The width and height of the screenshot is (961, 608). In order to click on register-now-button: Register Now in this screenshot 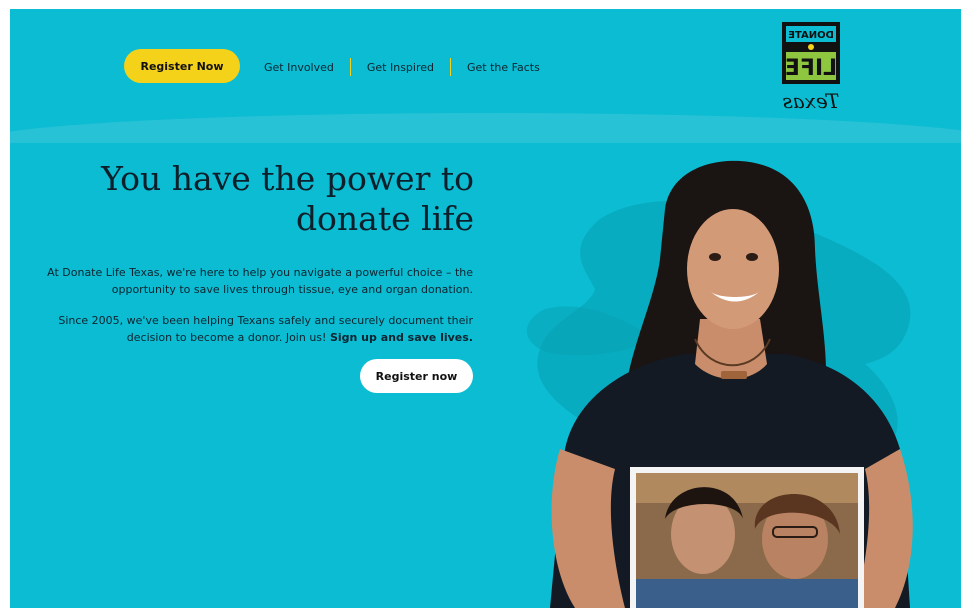, I will do `click(182, 66)`.